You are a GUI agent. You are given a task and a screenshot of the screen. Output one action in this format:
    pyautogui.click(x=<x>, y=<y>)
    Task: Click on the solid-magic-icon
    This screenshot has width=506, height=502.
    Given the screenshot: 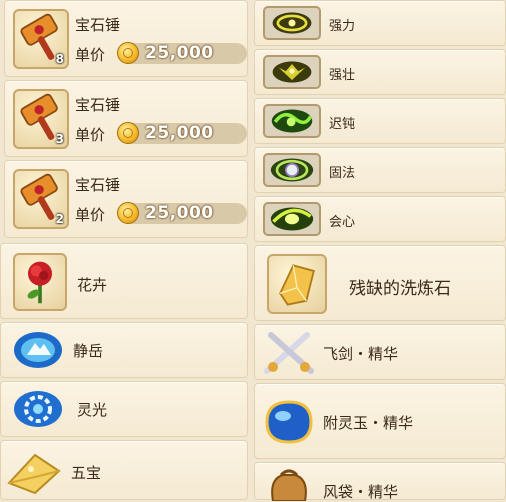 What is the action you would take?
    pyautogui.click(x=292, y=170)
    